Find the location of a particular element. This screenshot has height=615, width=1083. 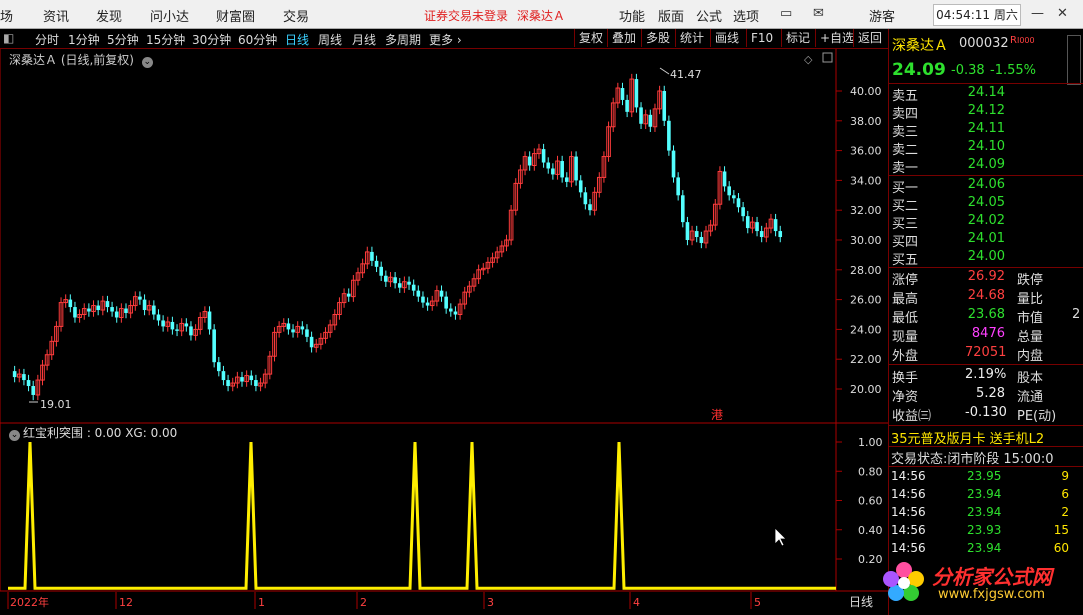

indicator-options-icon: ⌄ is located at coordinates (14, 435).